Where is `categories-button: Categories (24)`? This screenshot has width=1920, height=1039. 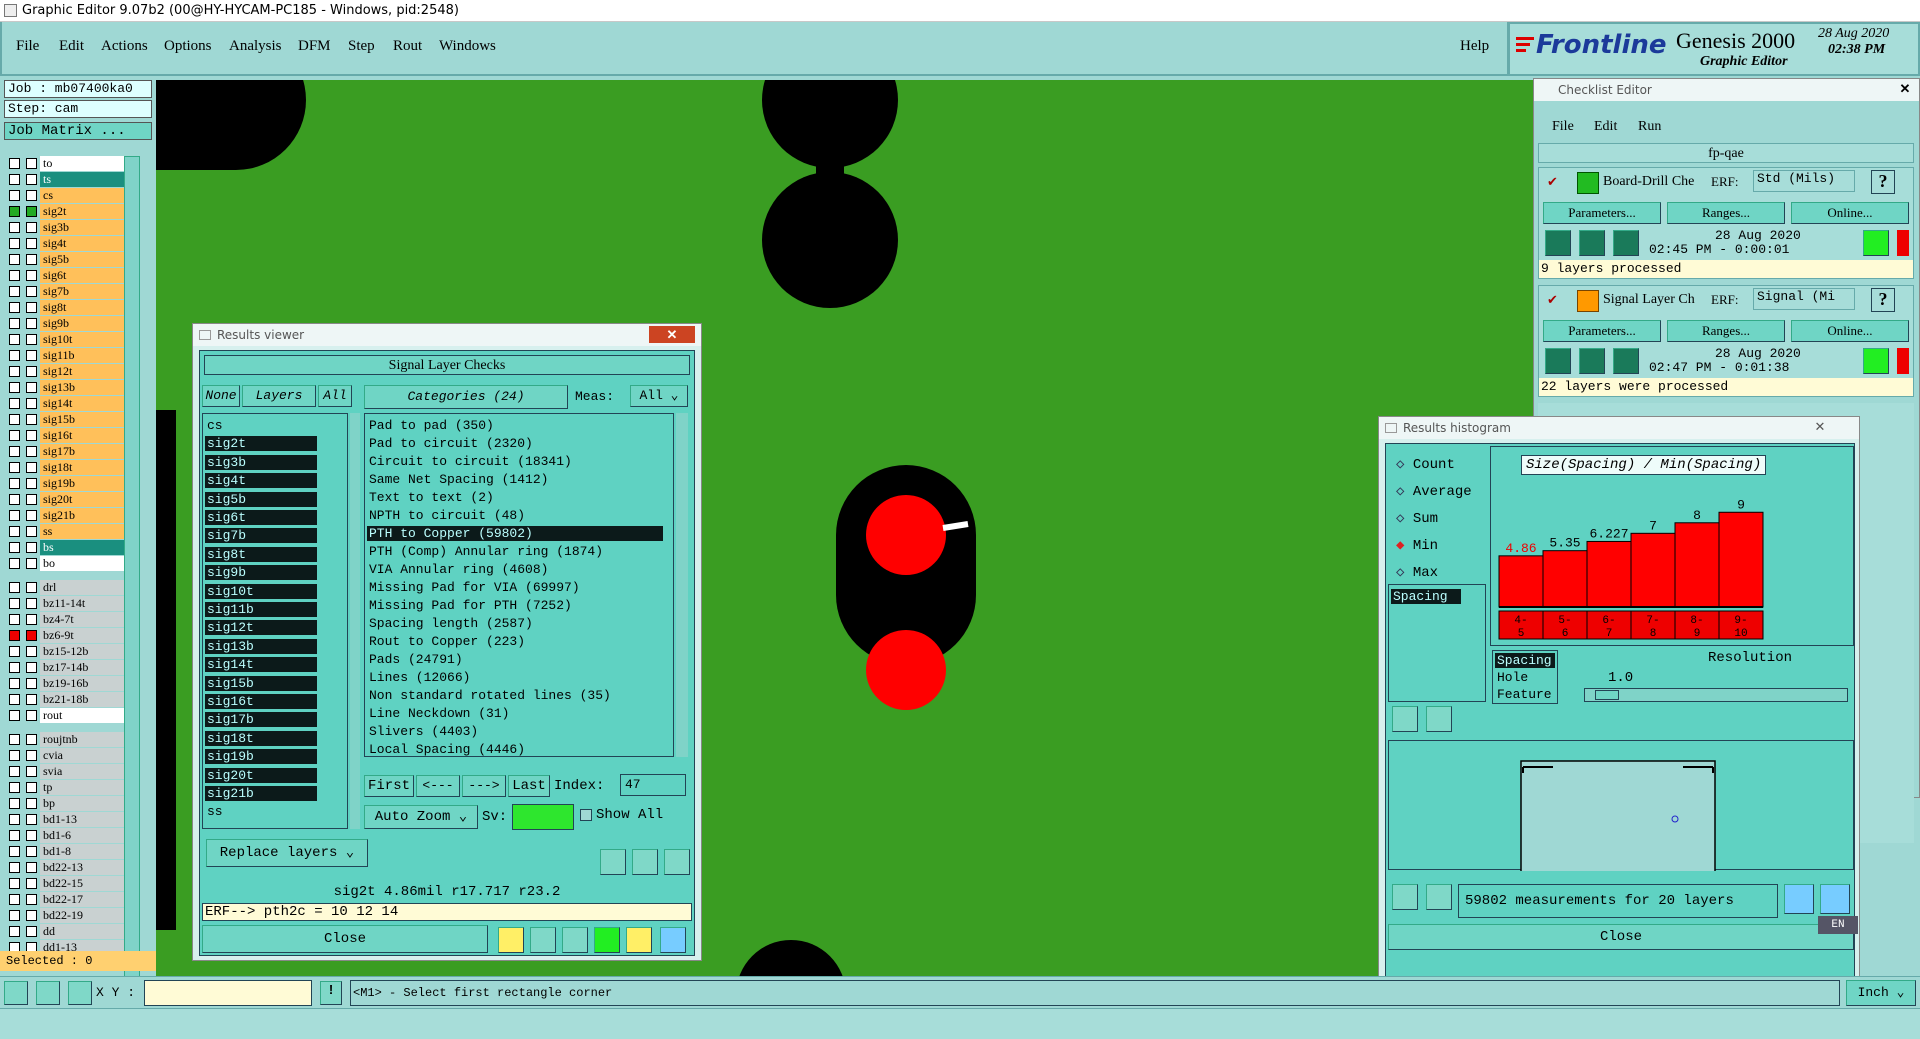 categories-button: Categories (24) is located at coordinates (466, 397).